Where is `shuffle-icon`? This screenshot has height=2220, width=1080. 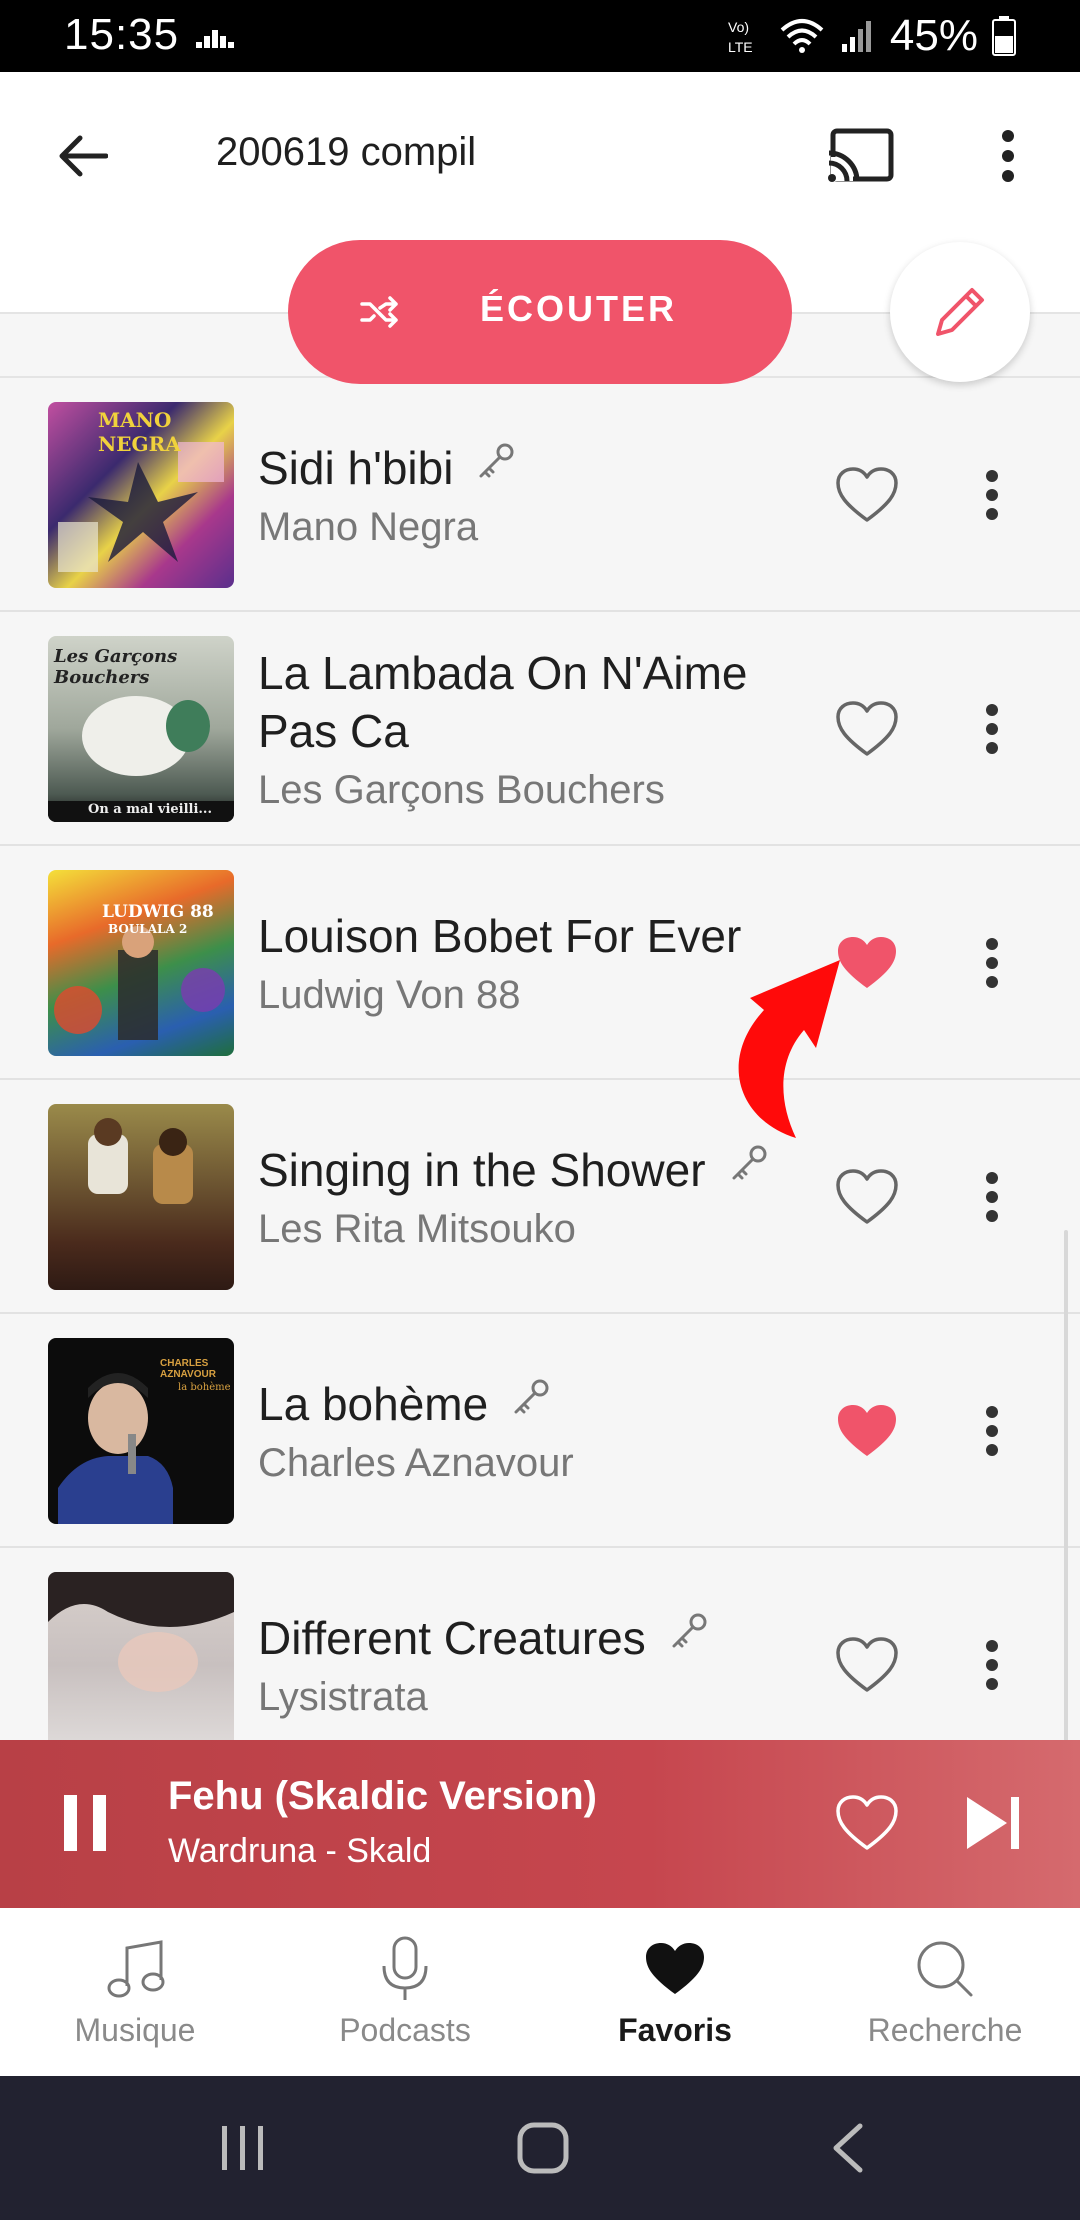
shuffle-icon is located at coordinates (379, 312).